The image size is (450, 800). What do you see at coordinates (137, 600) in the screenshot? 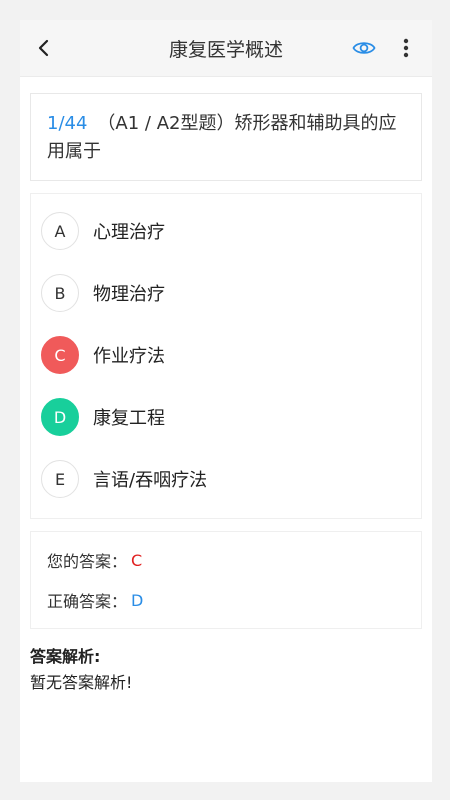
I see `correct-answer-value: D` at bounding box center [137, 600].